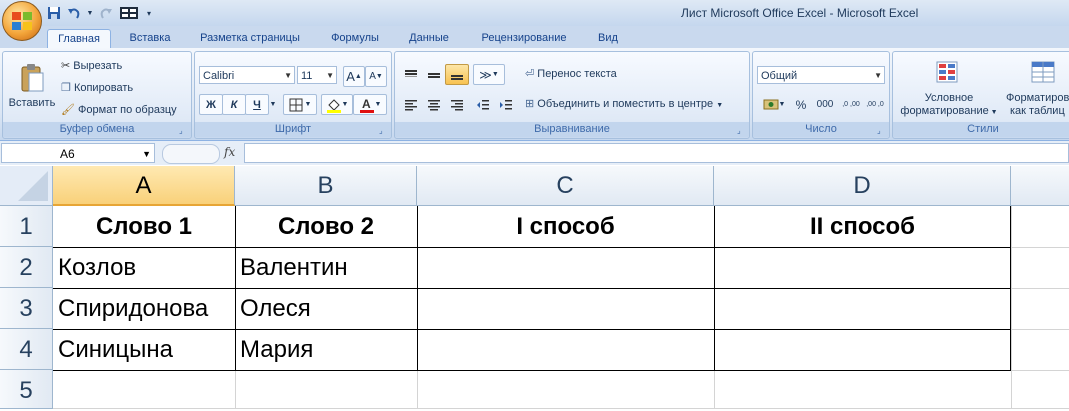 This screenshot has width=1069, height=411. What do you see at coordinates (326, 268) in the screenshot?
I see `cell-b2: Валентин` at bounding box center [326, 268].